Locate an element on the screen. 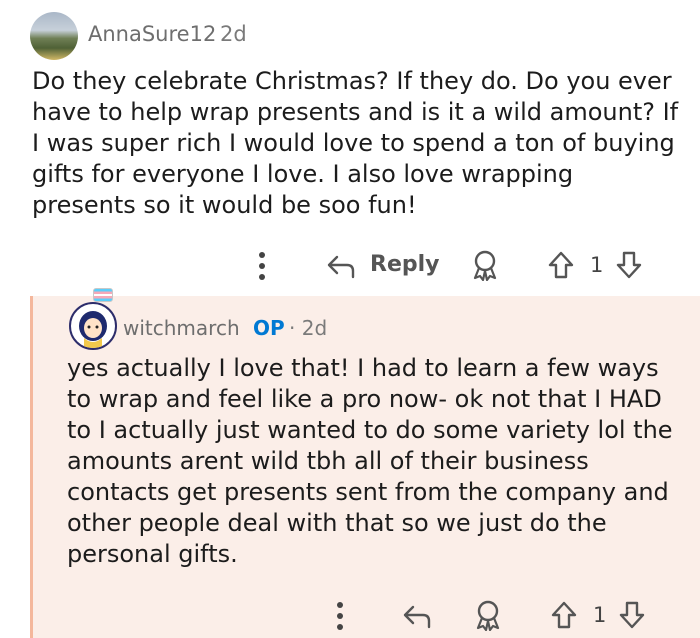 This screenshot has height=638, width=700. timestamp: · 2d is located at coordinates (308, 328).